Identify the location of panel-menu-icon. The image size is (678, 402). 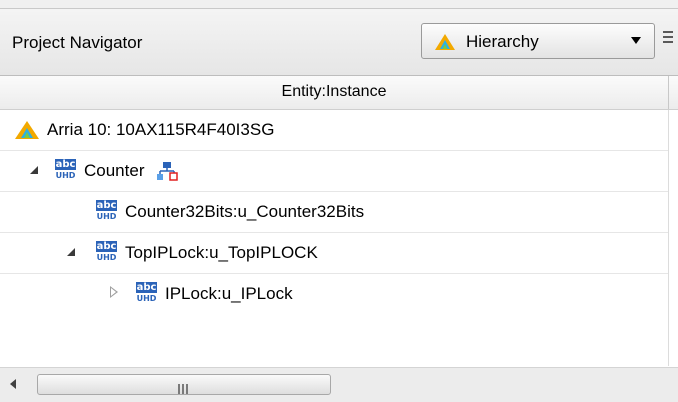
(668, 39).